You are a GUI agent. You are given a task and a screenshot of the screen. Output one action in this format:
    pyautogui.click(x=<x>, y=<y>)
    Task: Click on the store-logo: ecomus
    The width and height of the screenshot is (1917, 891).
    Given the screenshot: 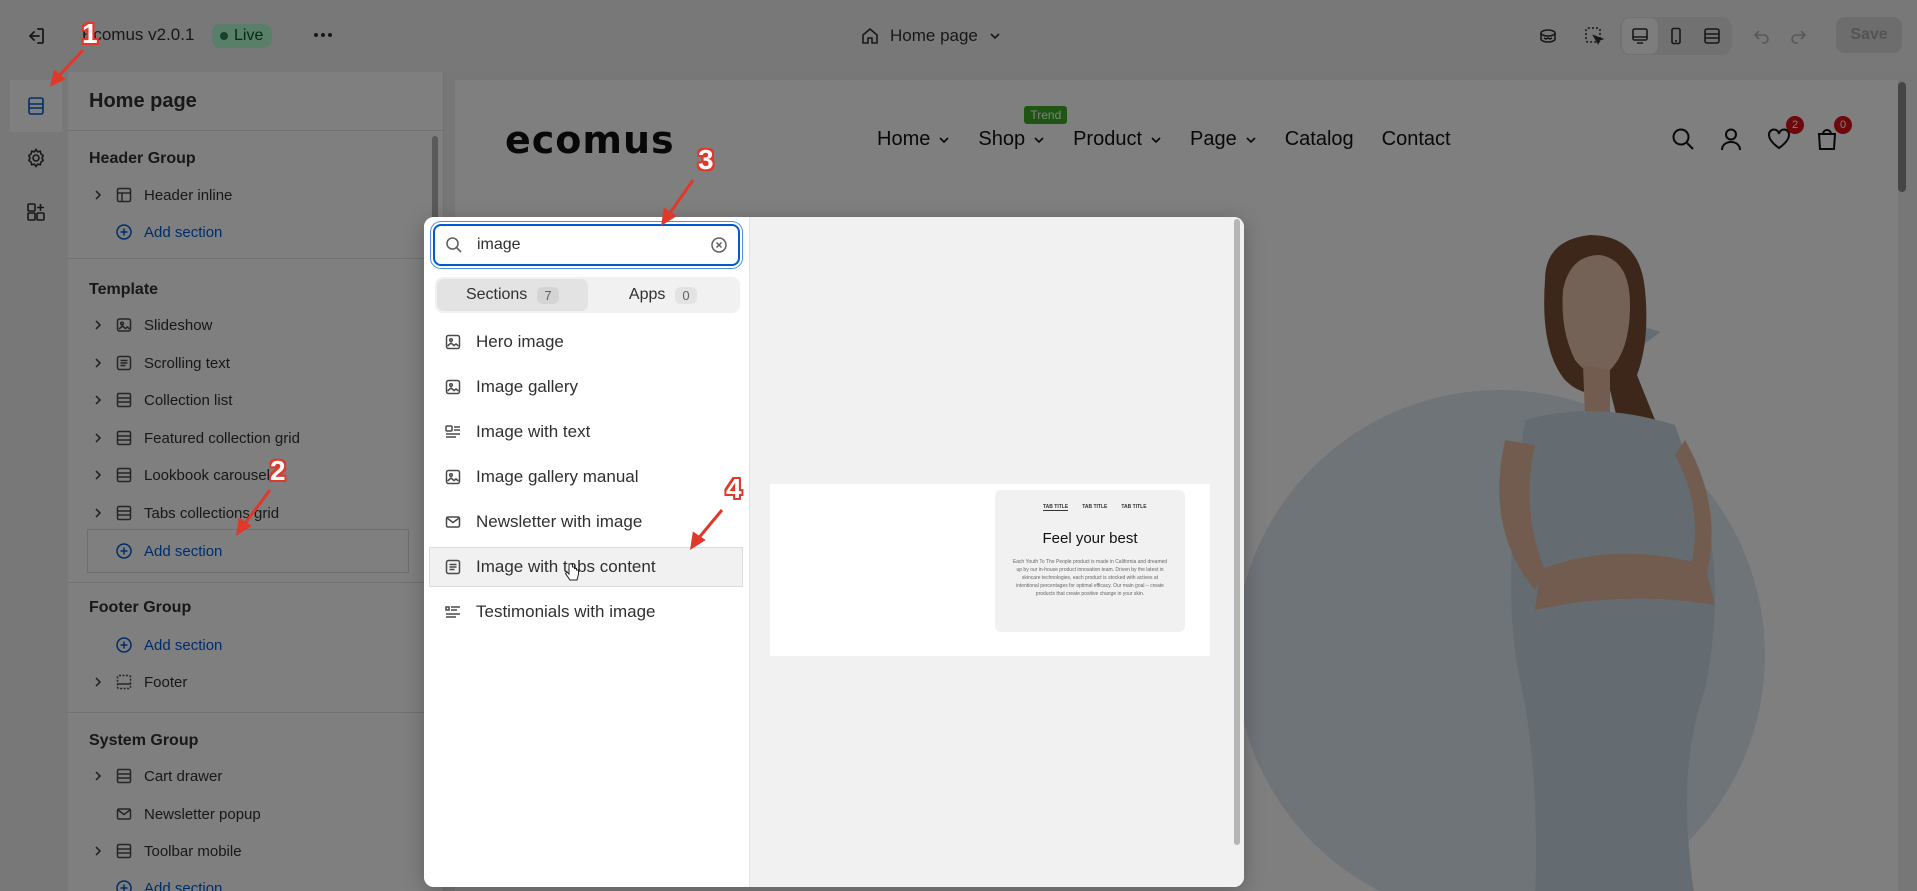 What is the action you would take?
    pyautogui.click(x=590, y=140)
    